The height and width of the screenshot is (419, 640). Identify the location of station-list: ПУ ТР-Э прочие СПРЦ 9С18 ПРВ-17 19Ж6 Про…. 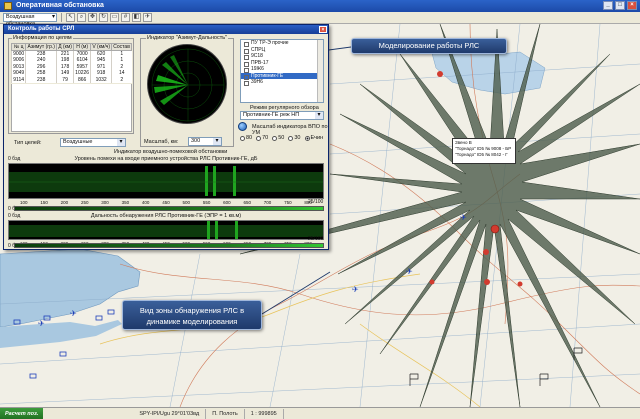
(282, 71).